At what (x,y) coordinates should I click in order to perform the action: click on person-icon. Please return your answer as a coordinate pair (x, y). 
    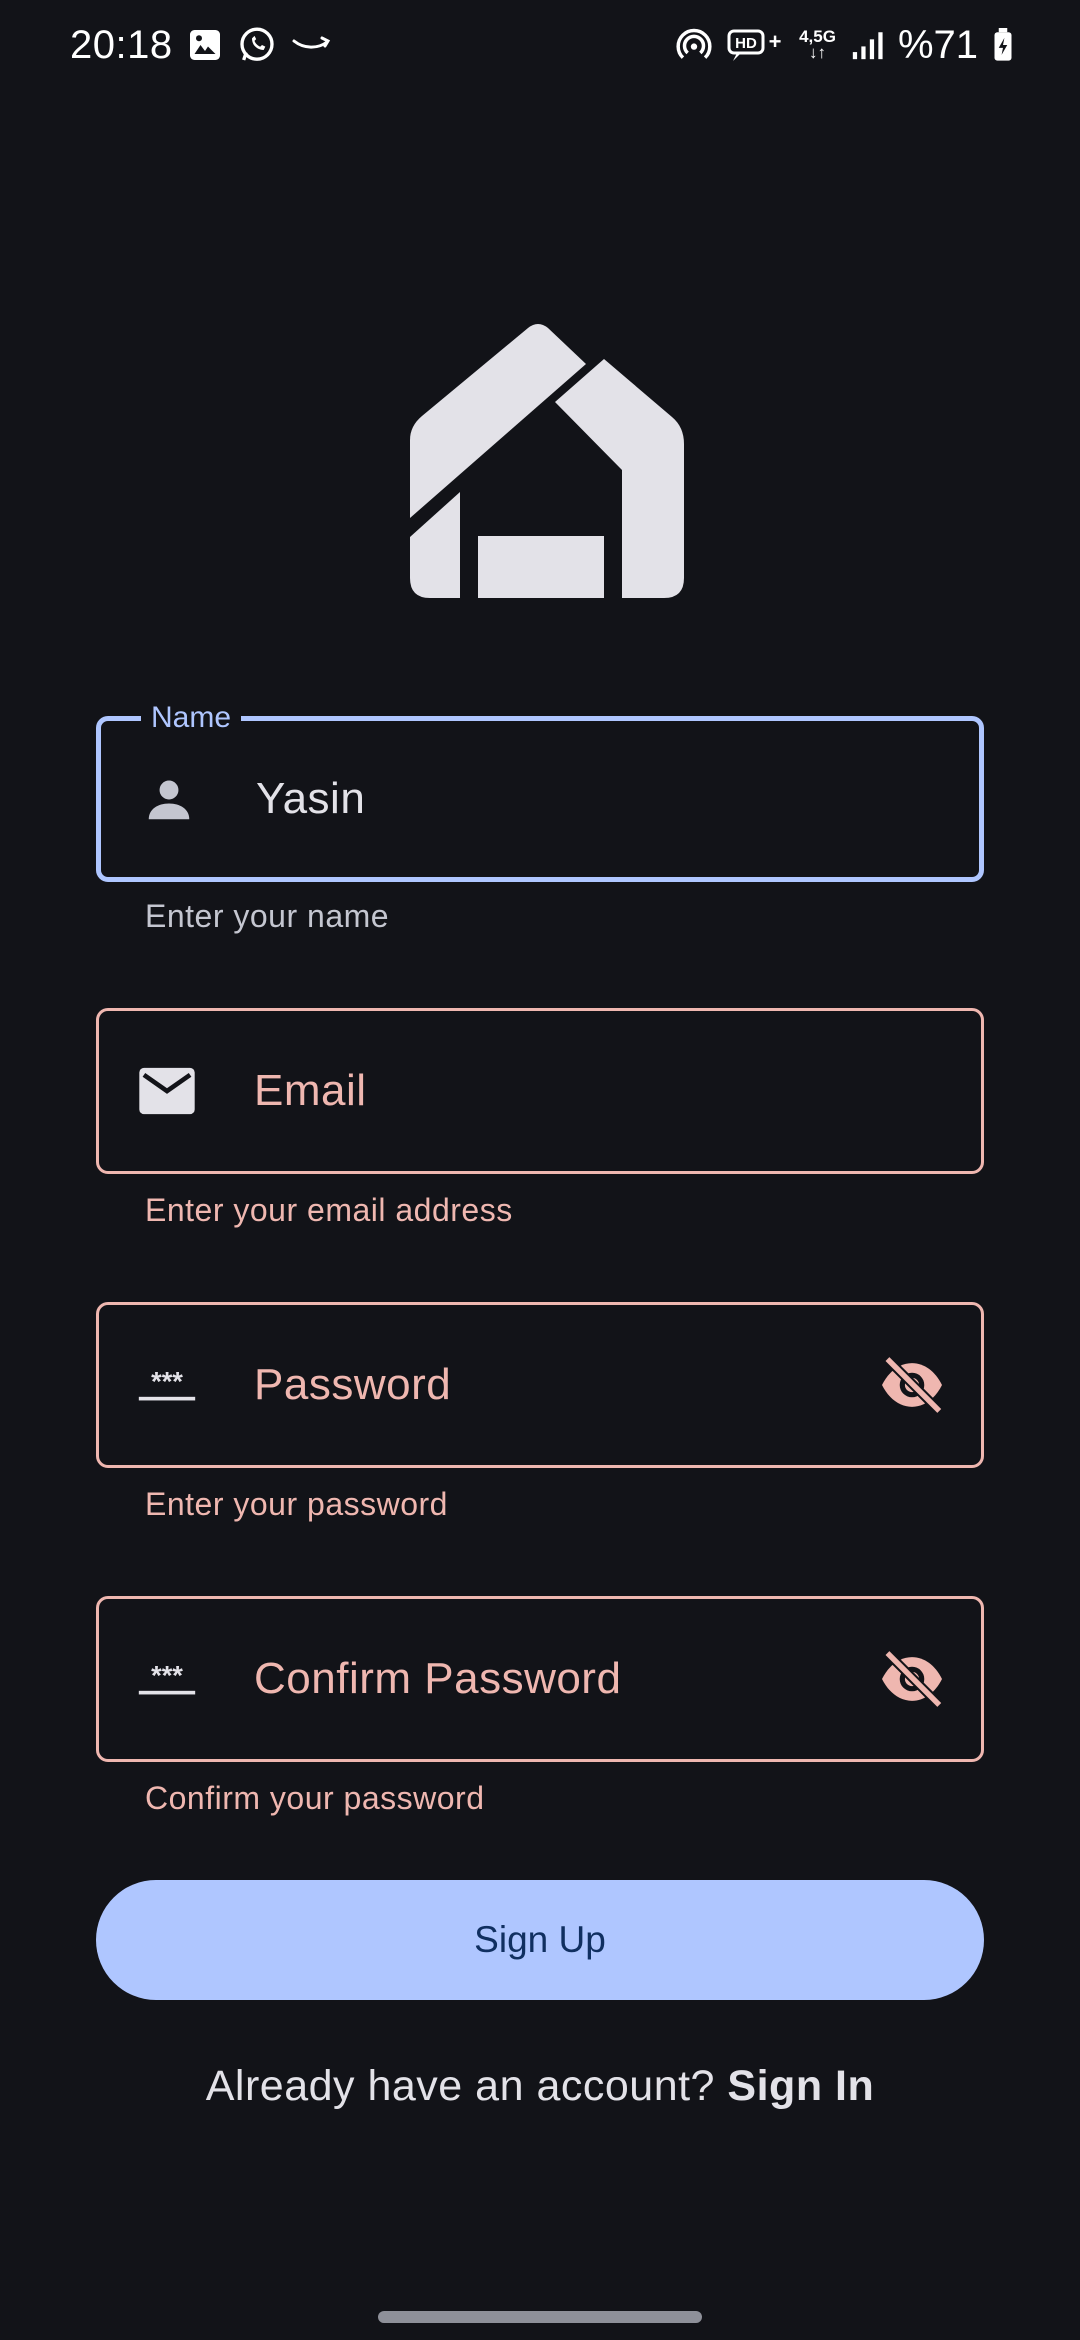
    Looking at the image, I should click on (169, 799).